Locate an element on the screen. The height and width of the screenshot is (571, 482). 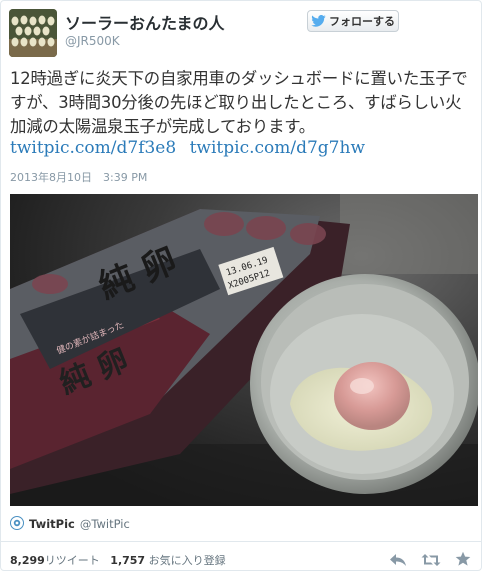
user-avatar is located at coordinates (33, 33).